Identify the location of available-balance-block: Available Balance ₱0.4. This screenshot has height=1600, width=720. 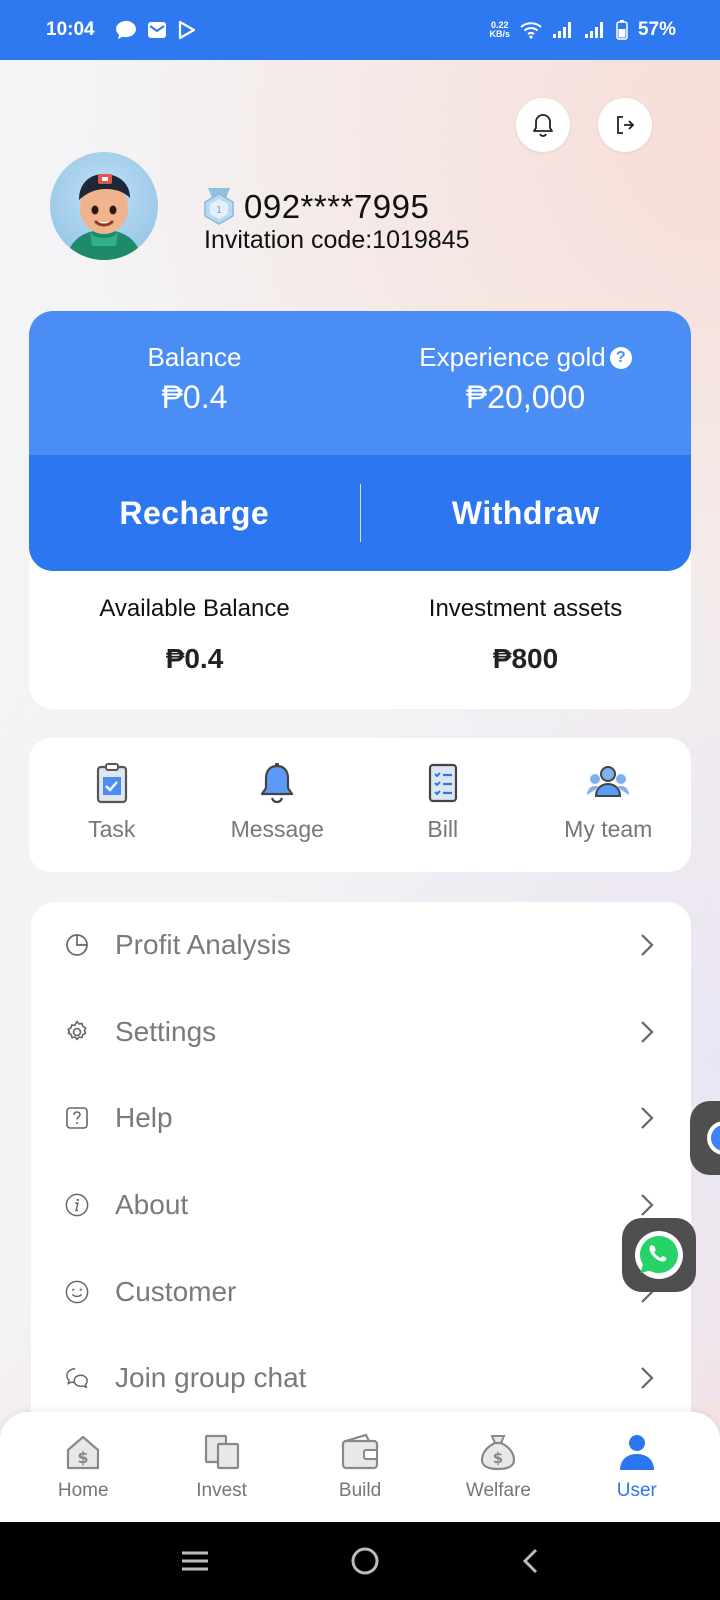
(194, 635).